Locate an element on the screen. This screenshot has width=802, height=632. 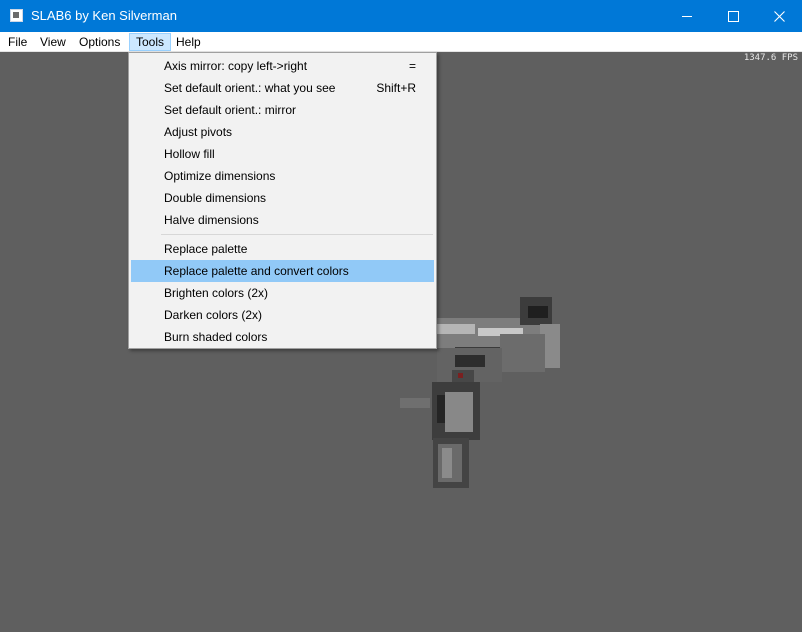
close-button is located at coordinates (779, 16).